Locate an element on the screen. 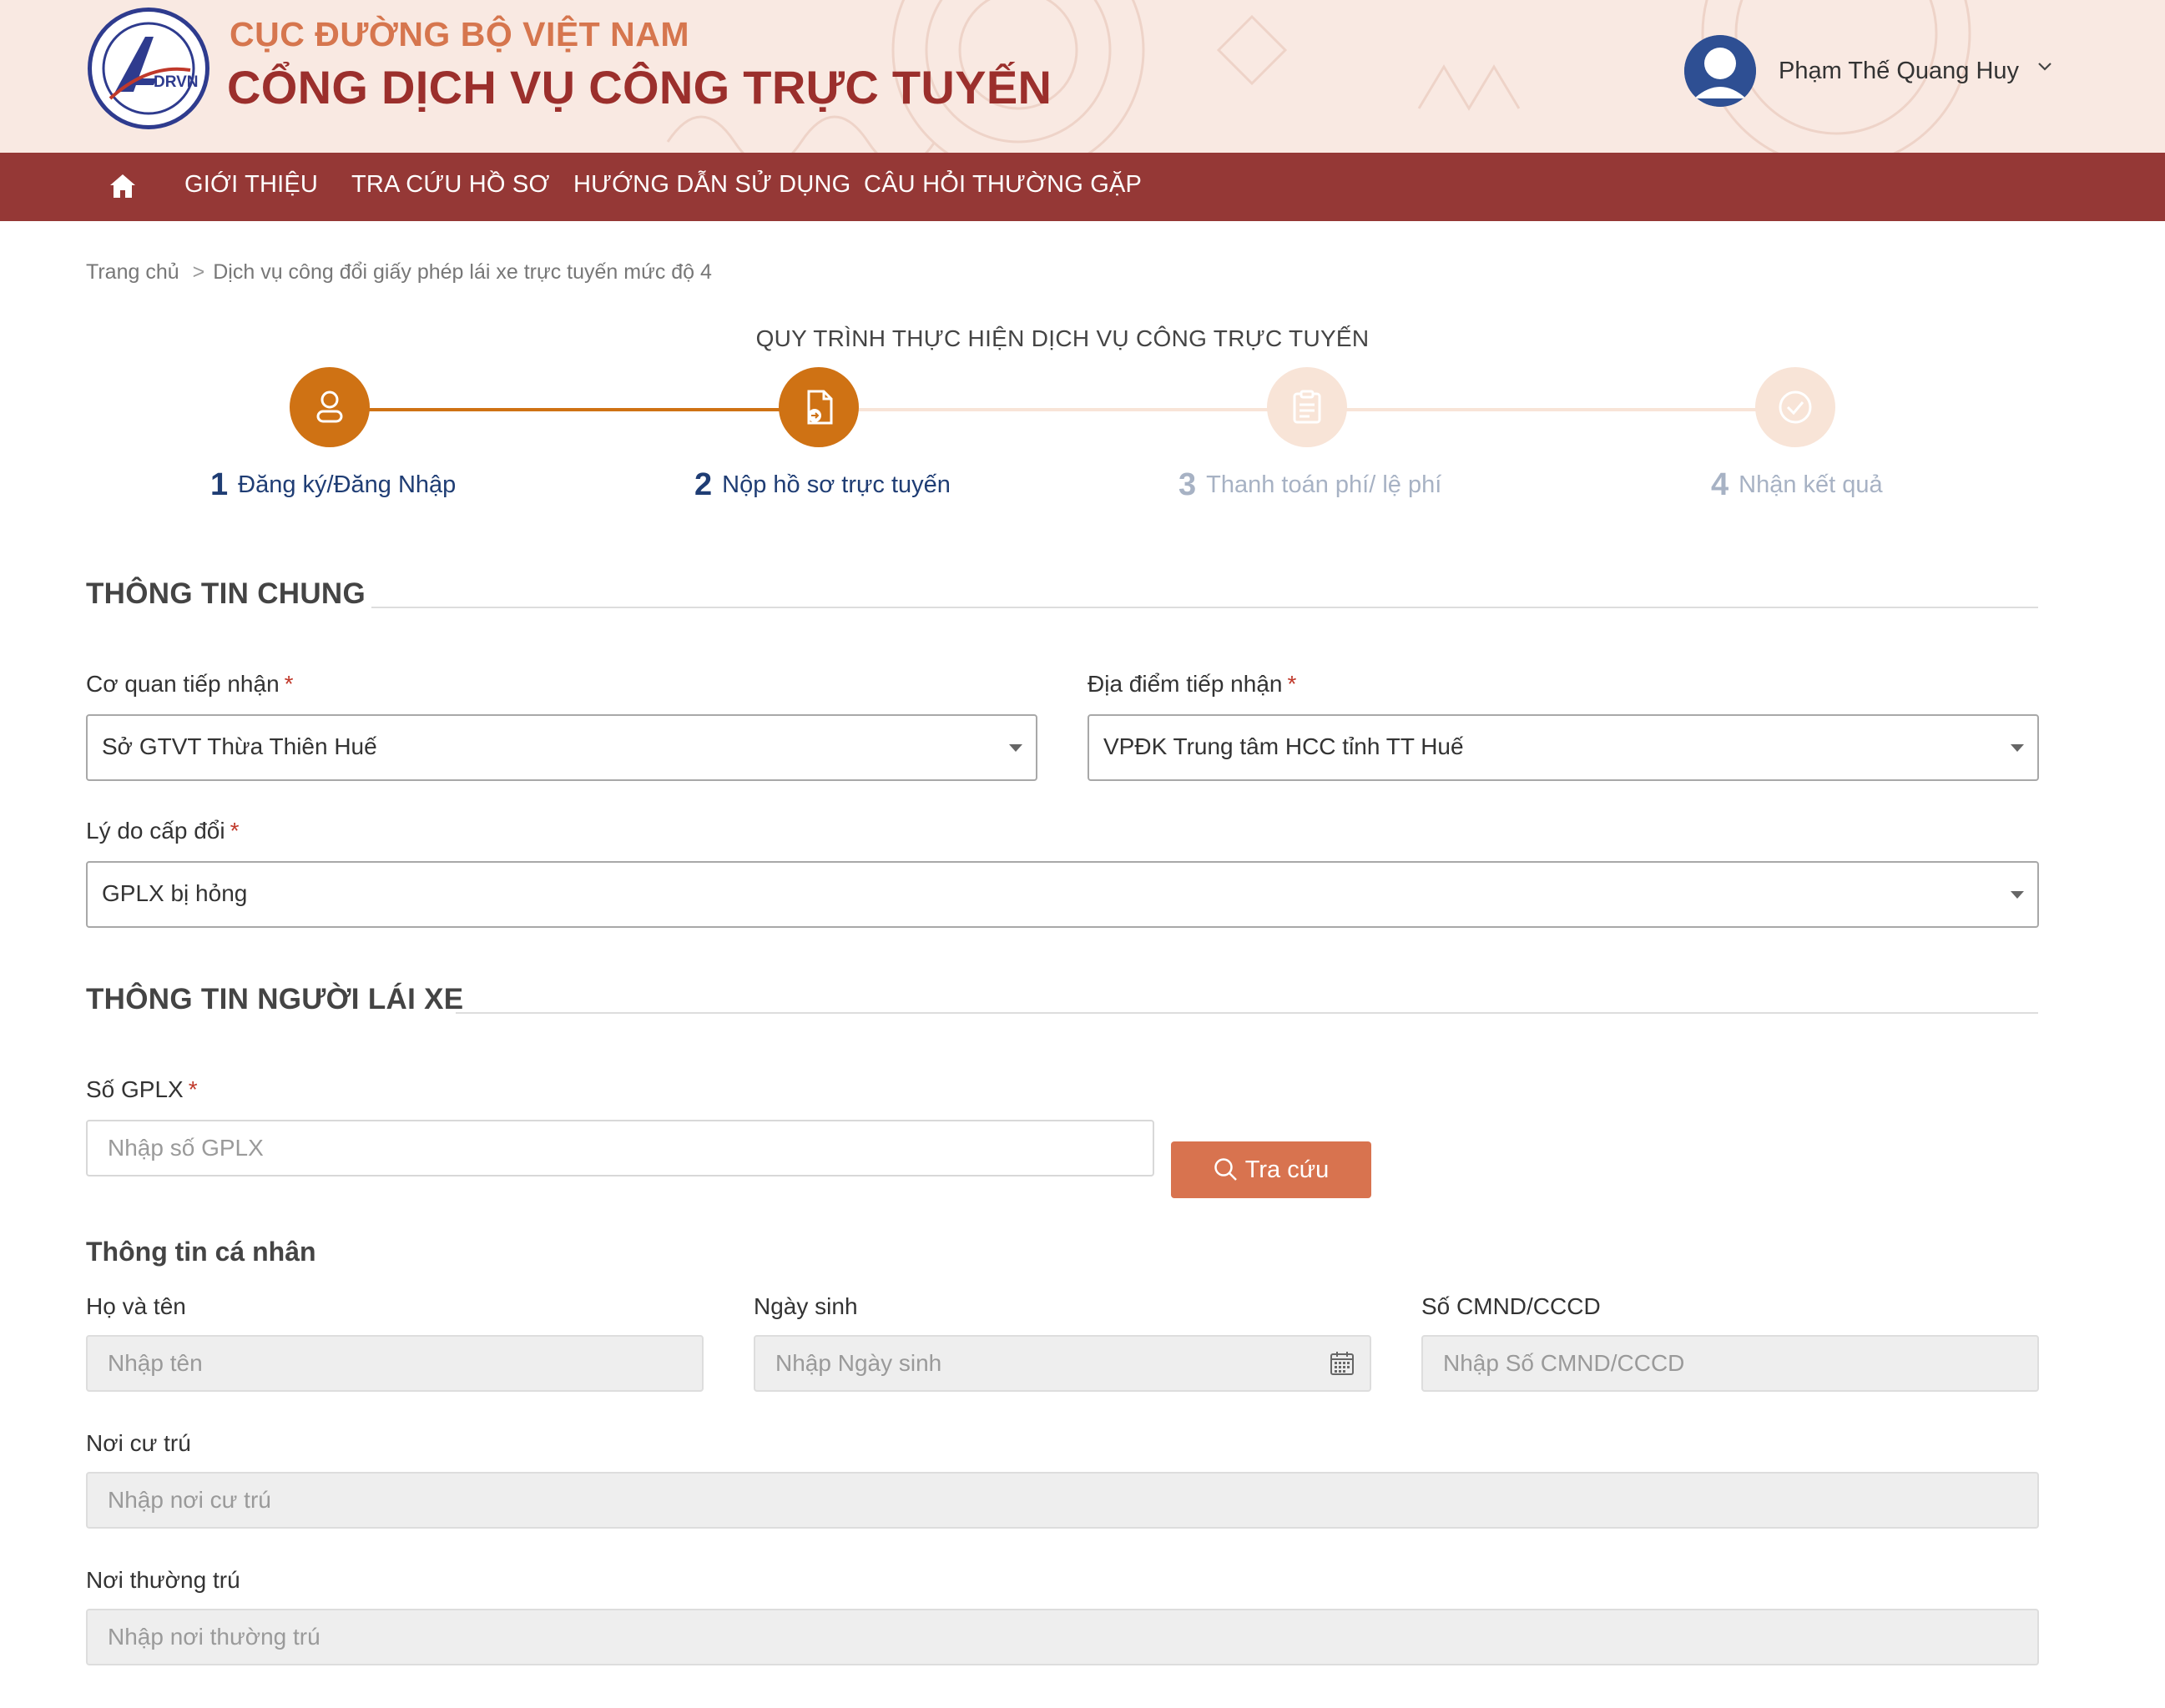 The image size is (2165, 1708). nav-item-lookup: TRA CỨU HỒ SƠ is located at coordinates (450, 185).